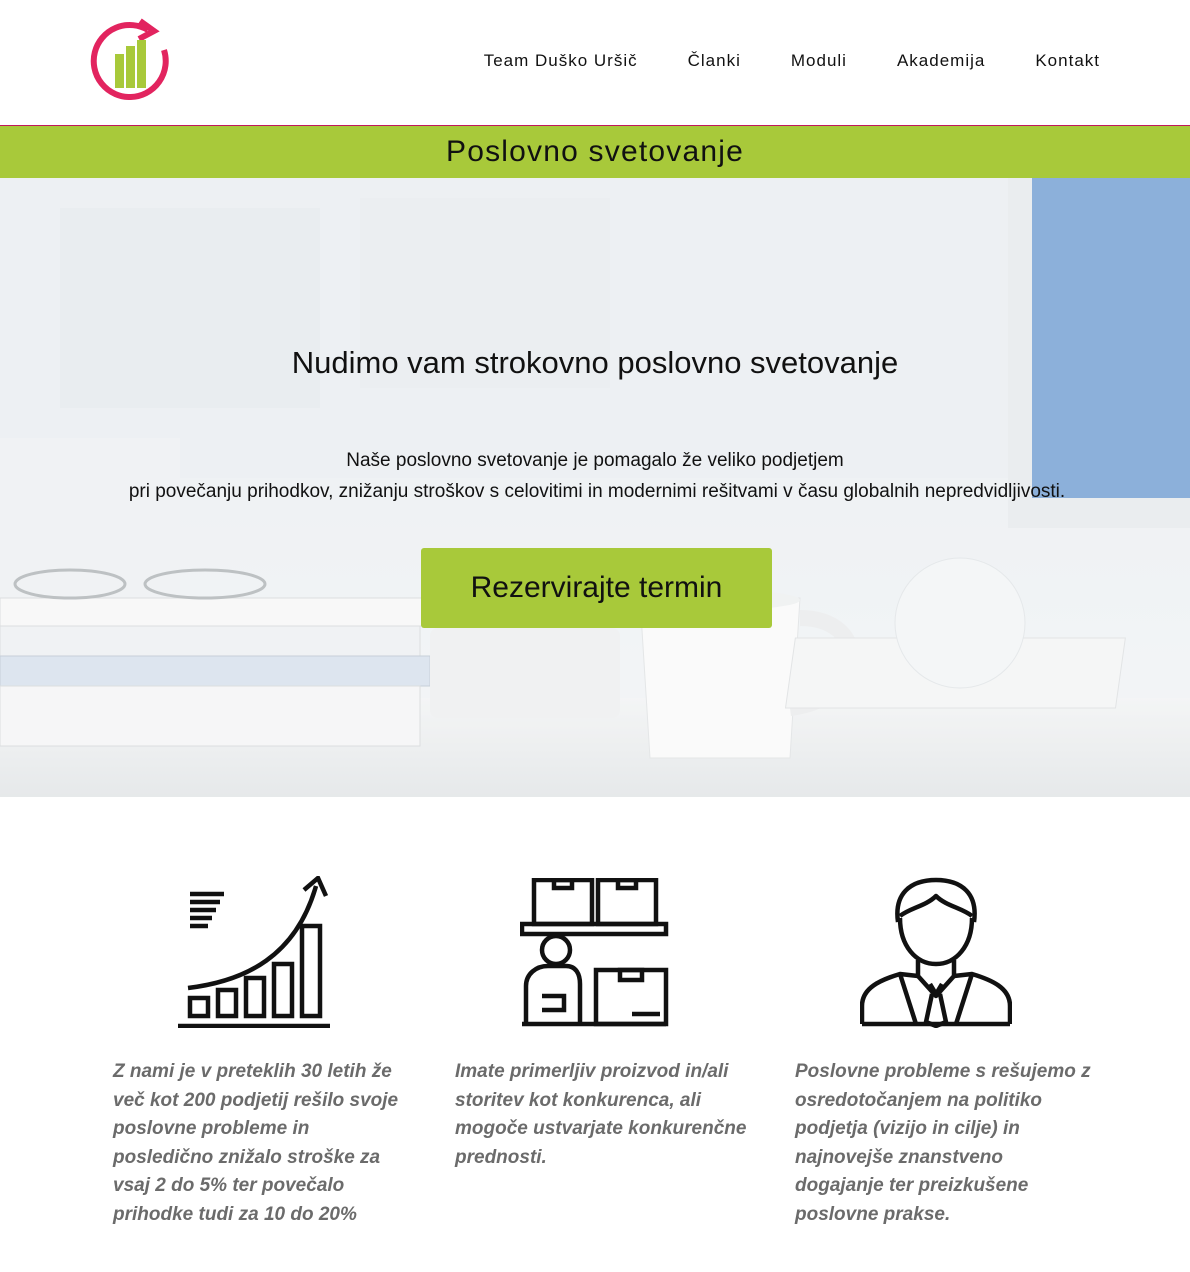 The width and height of the screenshot is (1190, 1272). What do you see at coordinates (132, 62) in the screenshot?
I see `growth-chart-logo-icon` at bounding box center [132, 62].